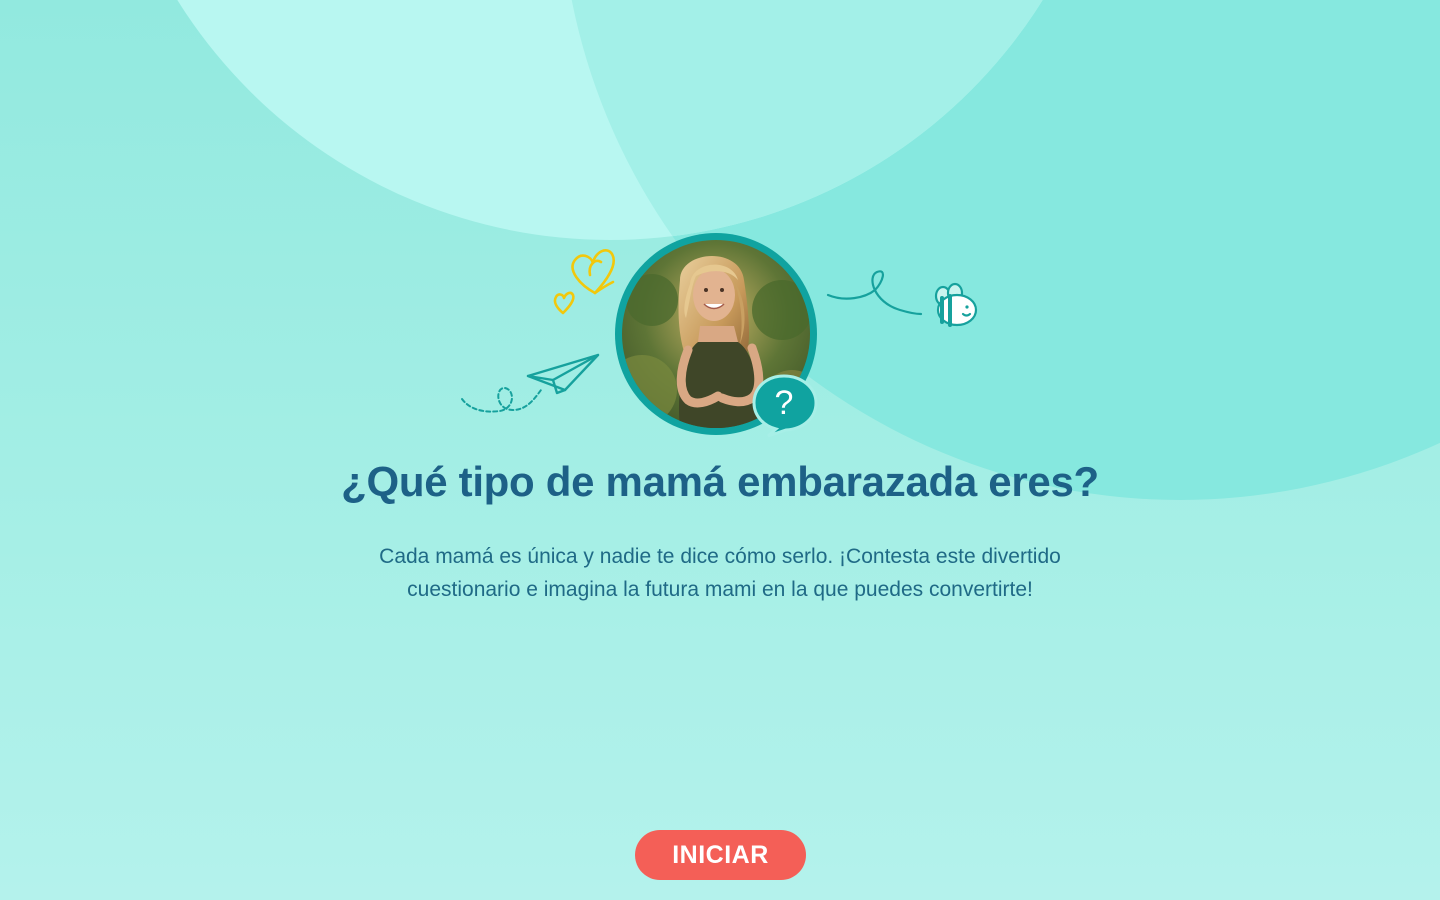 This screenshot has width=1440, height=900. I want to click on paper-plane-icon, so click(563, 374).